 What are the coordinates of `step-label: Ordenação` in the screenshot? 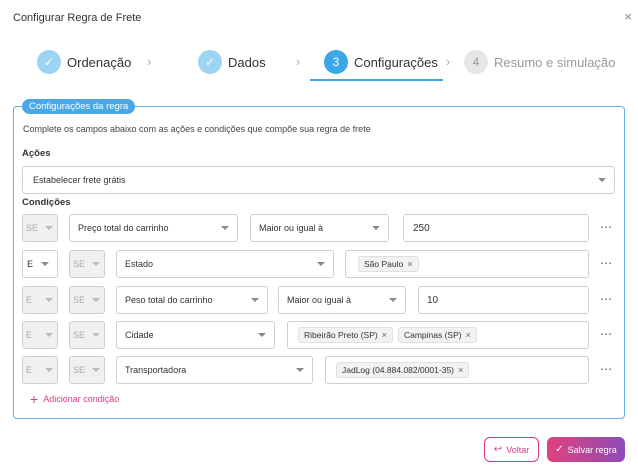 It's located at (99, 62).